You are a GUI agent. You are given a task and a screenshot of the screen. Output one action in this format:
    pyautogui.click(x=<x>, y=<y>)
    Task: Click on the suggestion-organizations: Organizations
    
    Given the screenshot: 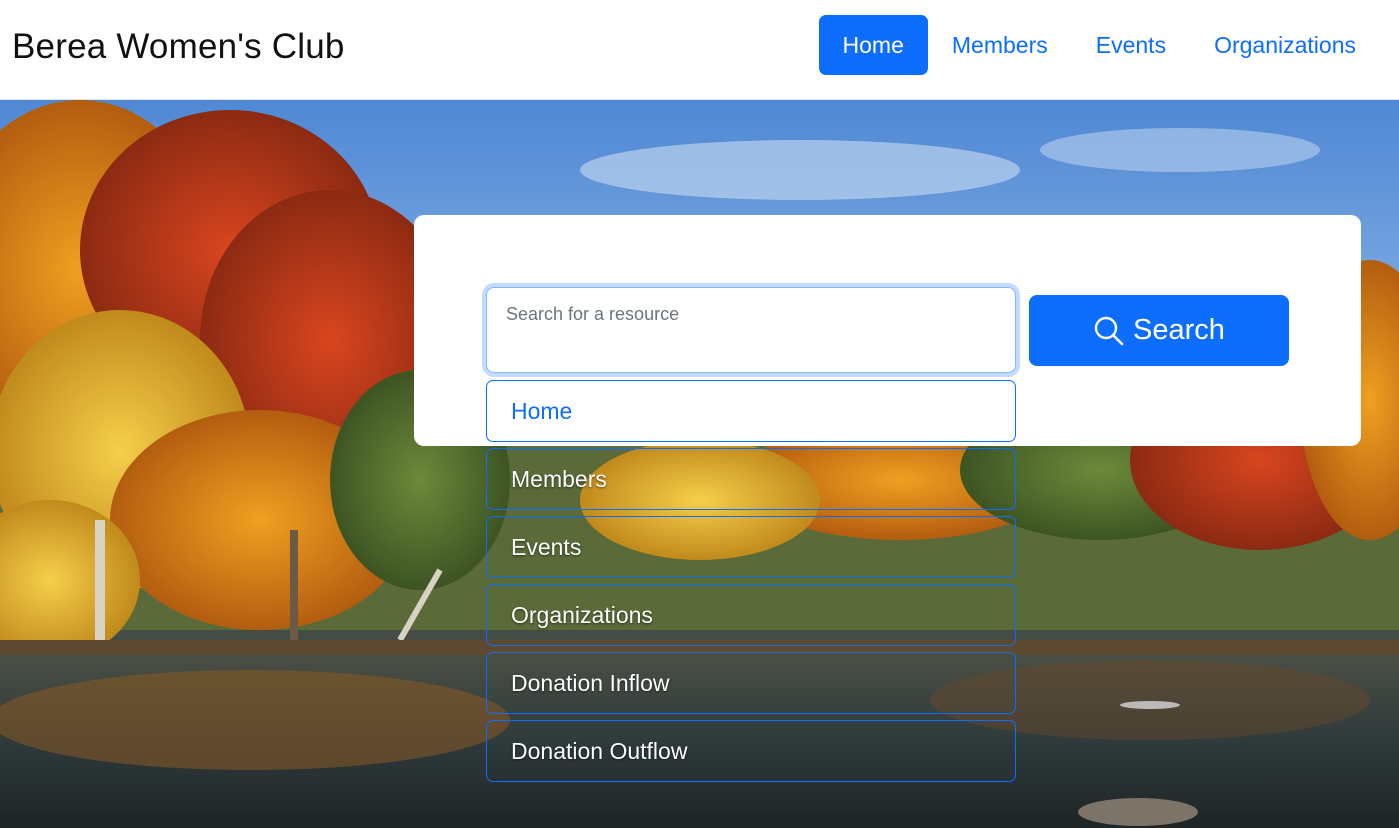 What is the action you would take?
    pyautogui.click(x=751, y=615)
    